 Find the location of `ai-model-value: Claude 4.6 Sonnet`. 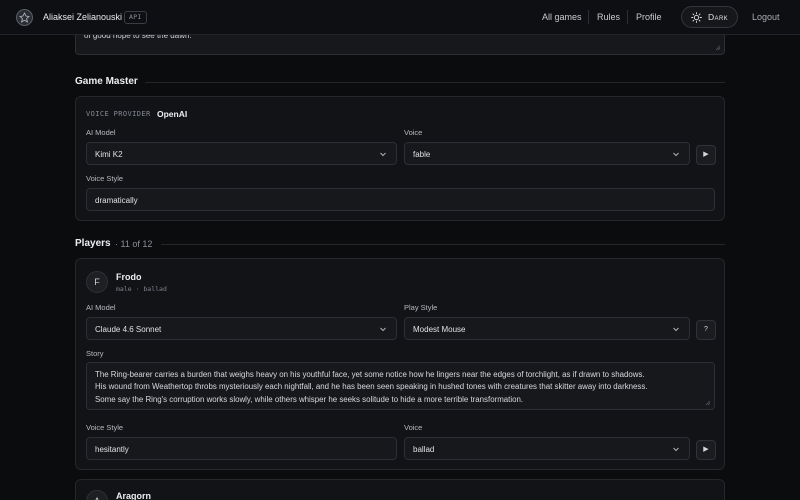

ai-model-value: Claude 4.6 Sonnet is located at coordinates (128, 329).